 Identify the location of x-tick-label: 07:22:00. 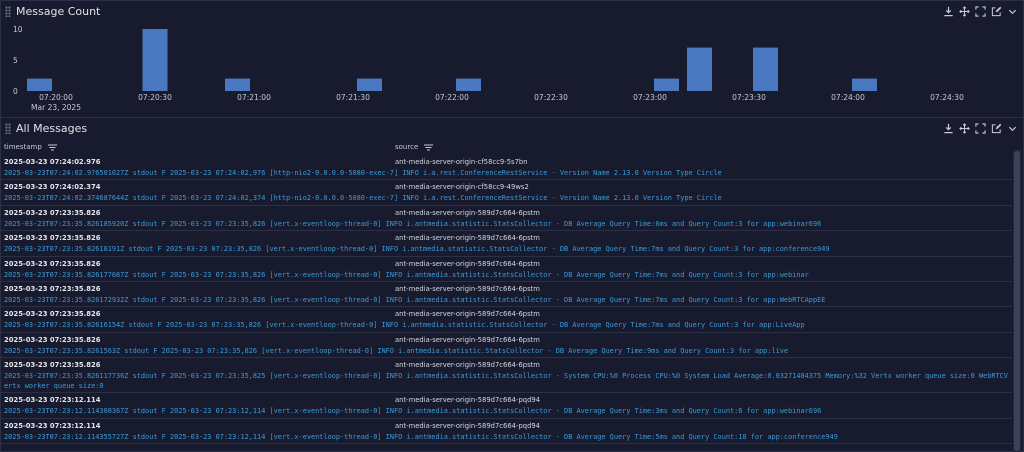
(452, 97).